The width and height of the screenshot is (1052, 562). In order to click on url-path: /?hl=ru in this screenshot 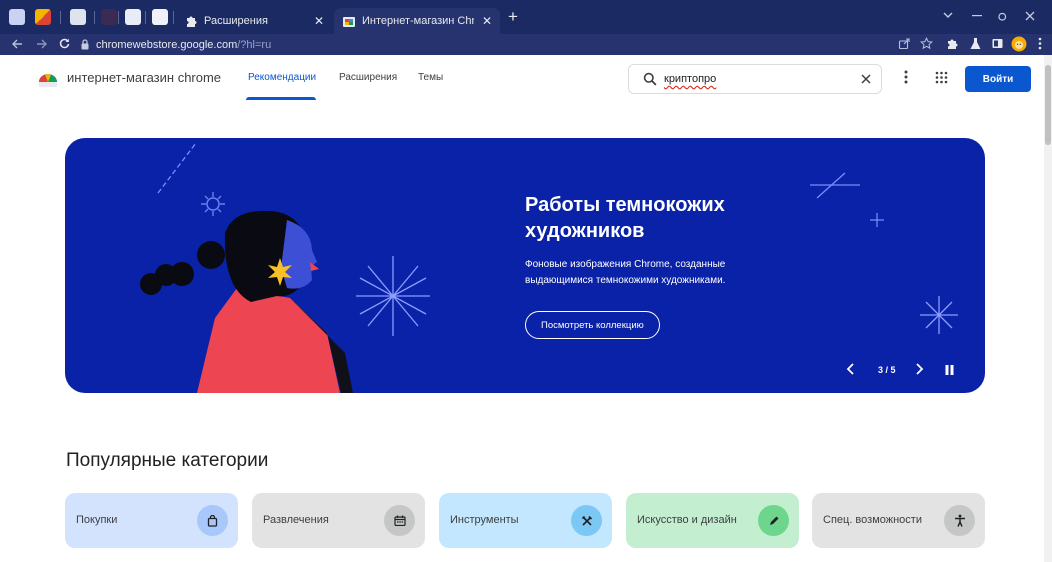, I will do `click(254, 44)`.